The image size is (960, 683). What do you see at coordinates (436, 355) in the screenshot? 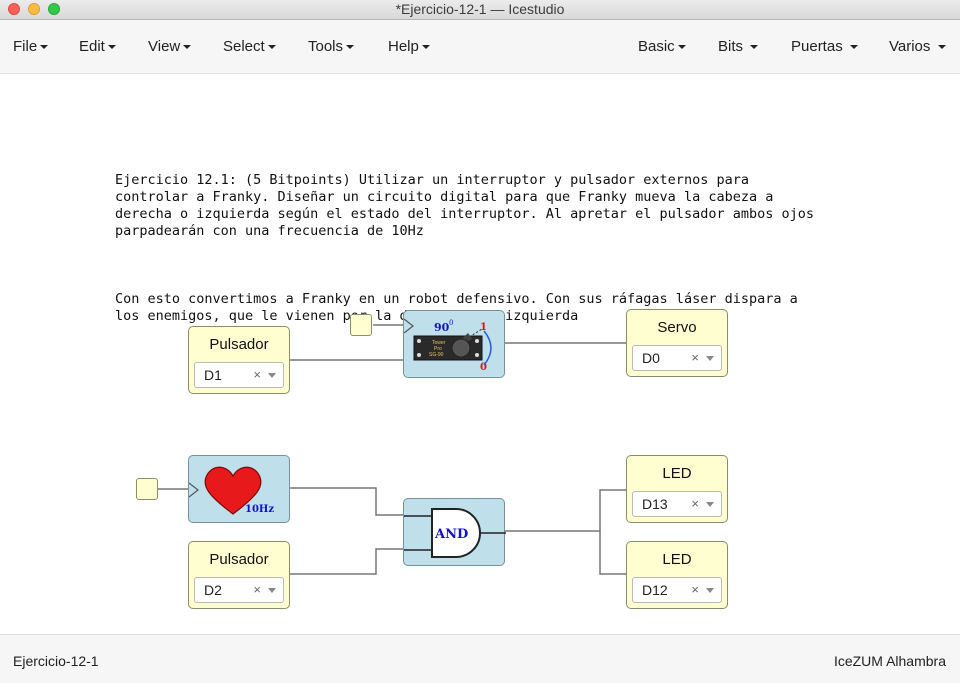
I see `servo-label-3: SG-90` at bounding box center [436, 355].